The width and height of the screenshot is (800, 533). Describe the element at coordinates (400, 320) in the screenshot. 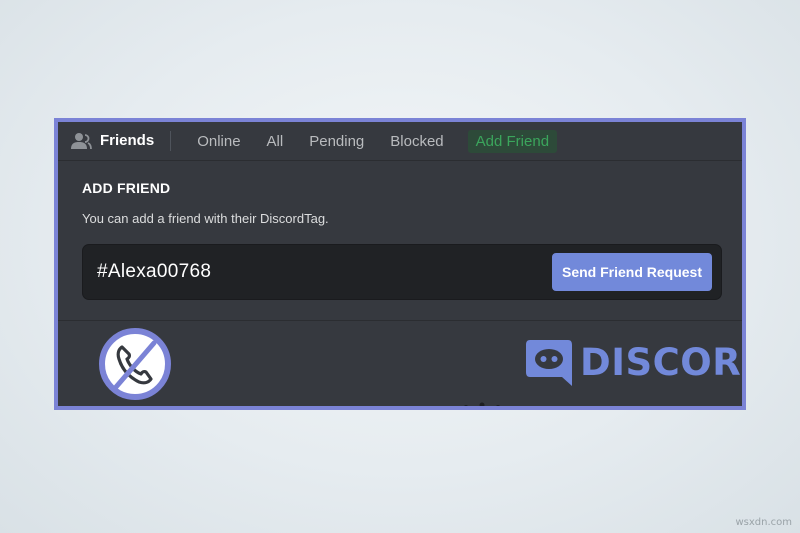

I see `divider` at that location.